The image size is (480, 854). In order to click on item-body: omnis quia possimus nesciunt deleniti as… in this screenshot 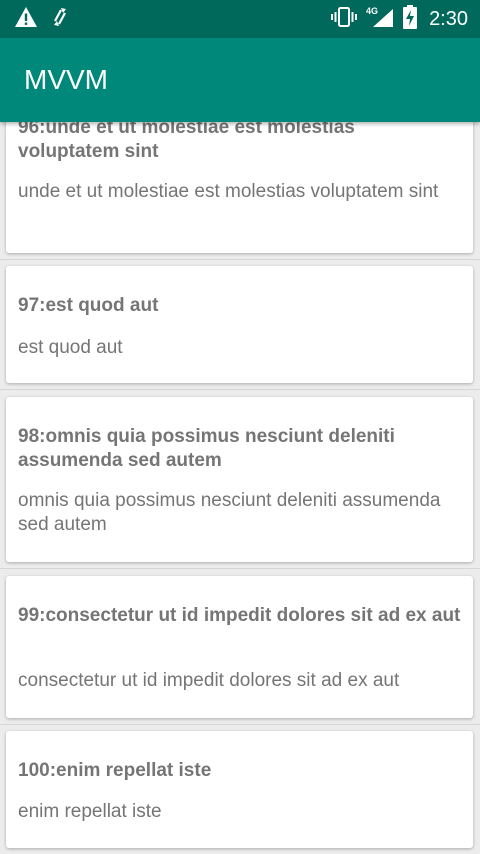, I will do `click(229, 512)`.